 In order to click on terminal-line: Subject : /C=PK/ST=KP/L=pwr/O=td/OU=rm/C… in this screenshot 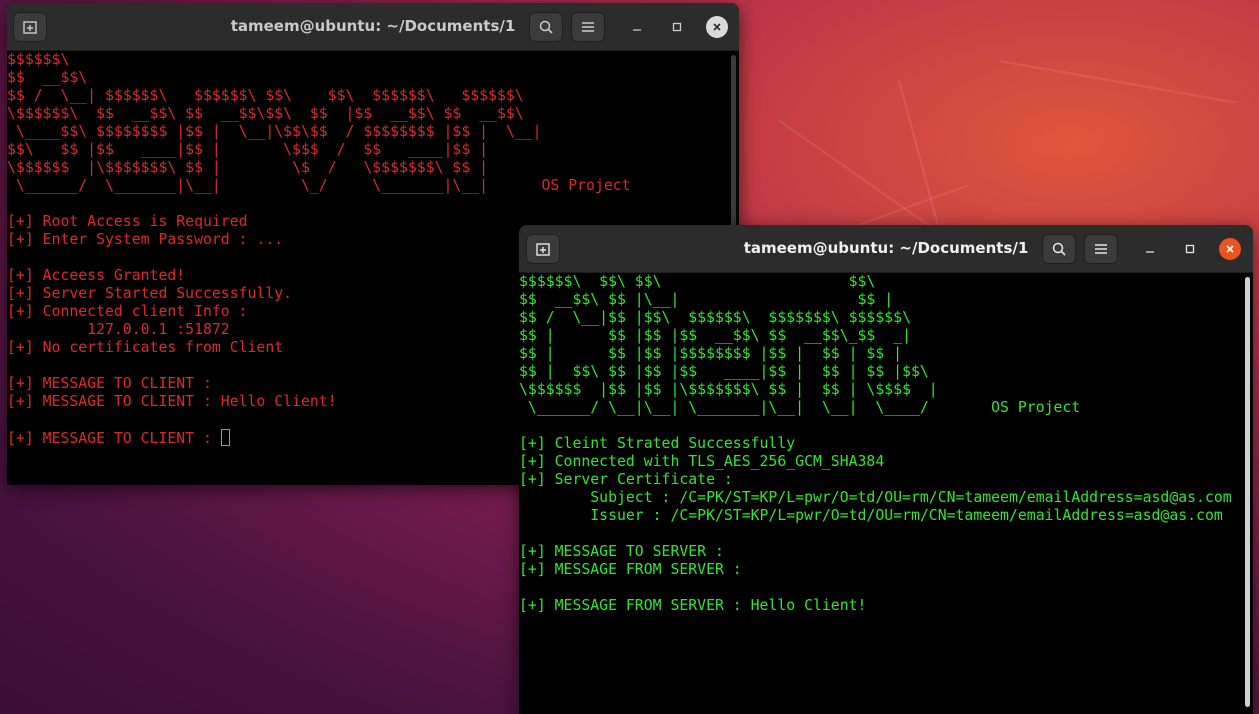, I will do `click(875, 497)`.